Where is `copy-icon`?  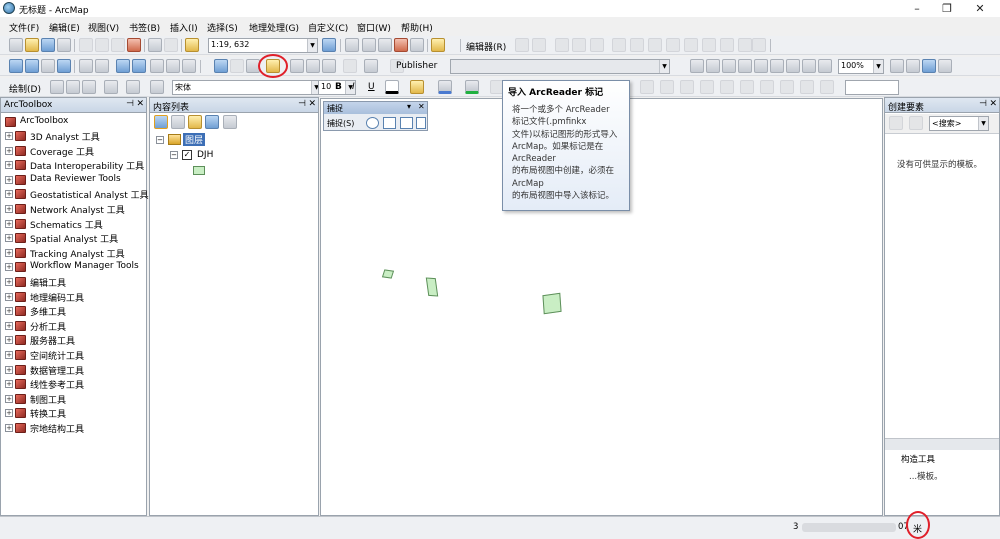
copy-icon is located at coordinates (102, 45).